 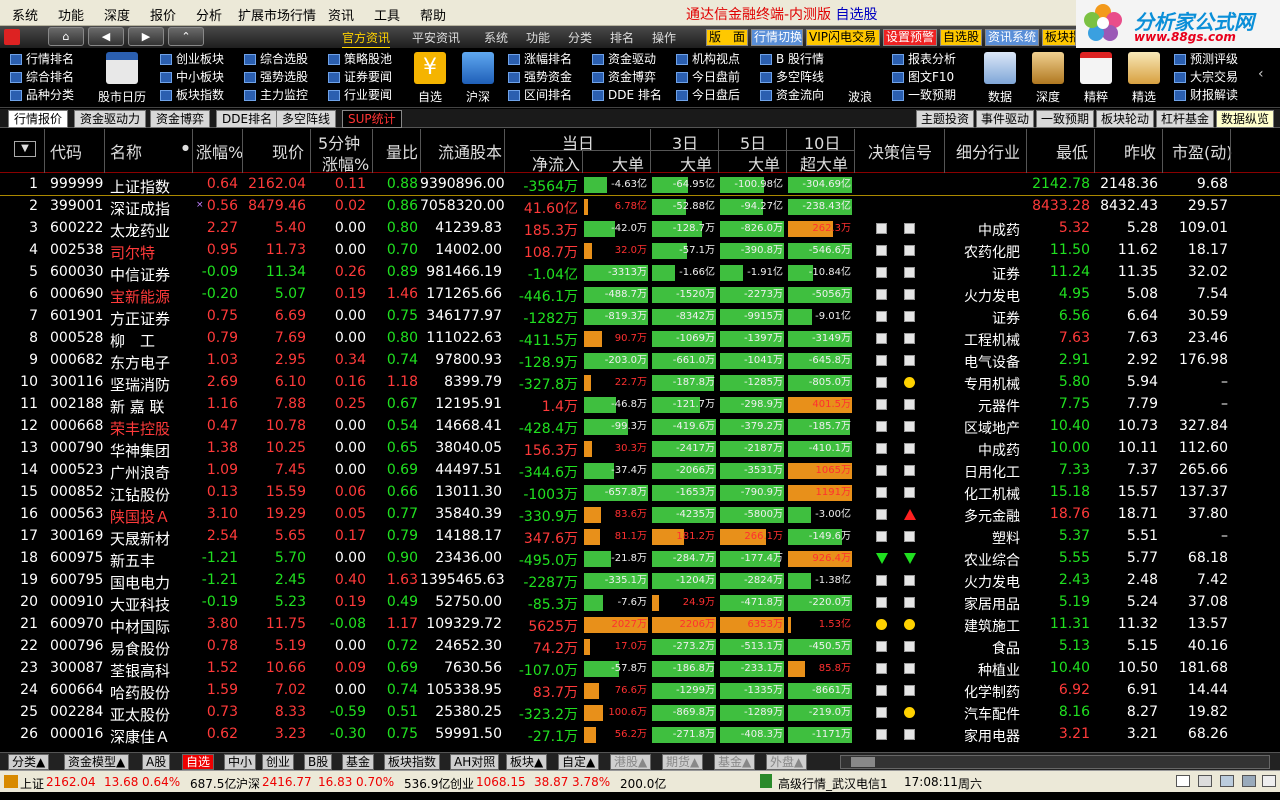 I want to click on col-change-pct: 涨幅%, so click(x=219, y=151).